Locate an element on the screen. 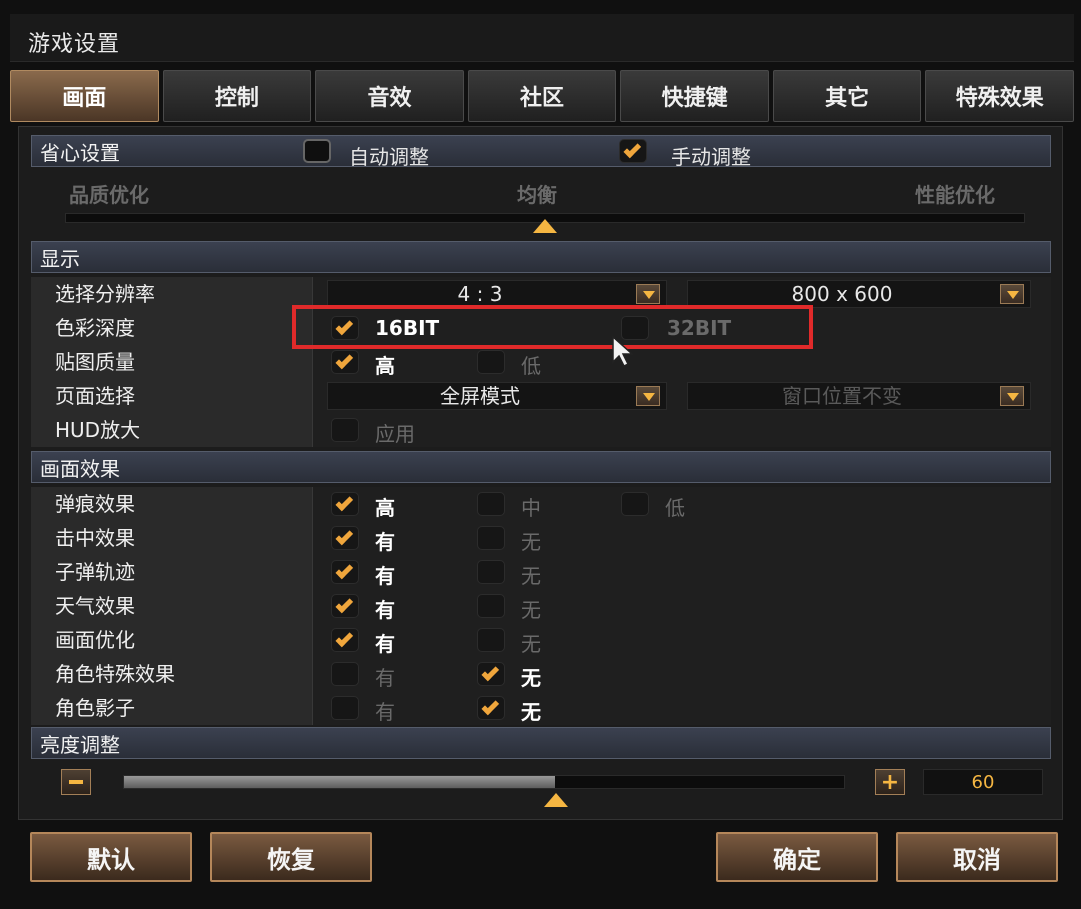 This screenshot has width=1081, height=909. effects-row: 画面优化 有 无 is located at coordinates (541, 640).